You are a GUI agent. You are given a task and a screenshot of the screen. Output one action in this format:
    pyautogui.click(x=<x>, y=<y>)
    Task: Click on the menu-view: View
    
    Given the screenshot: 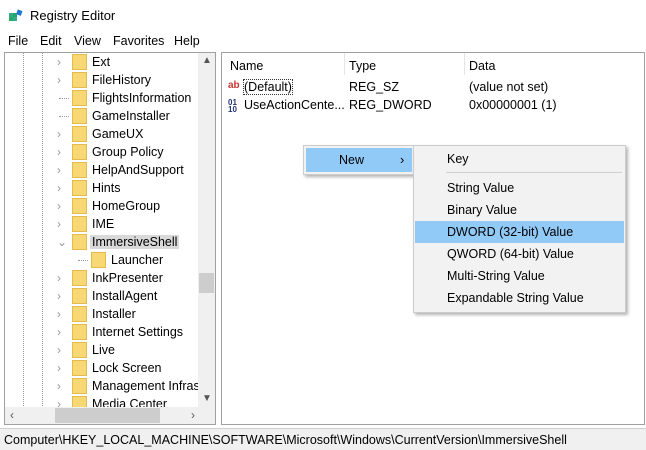 What is the action you would take?
    pyautogui.click(x=87, y=41)
    